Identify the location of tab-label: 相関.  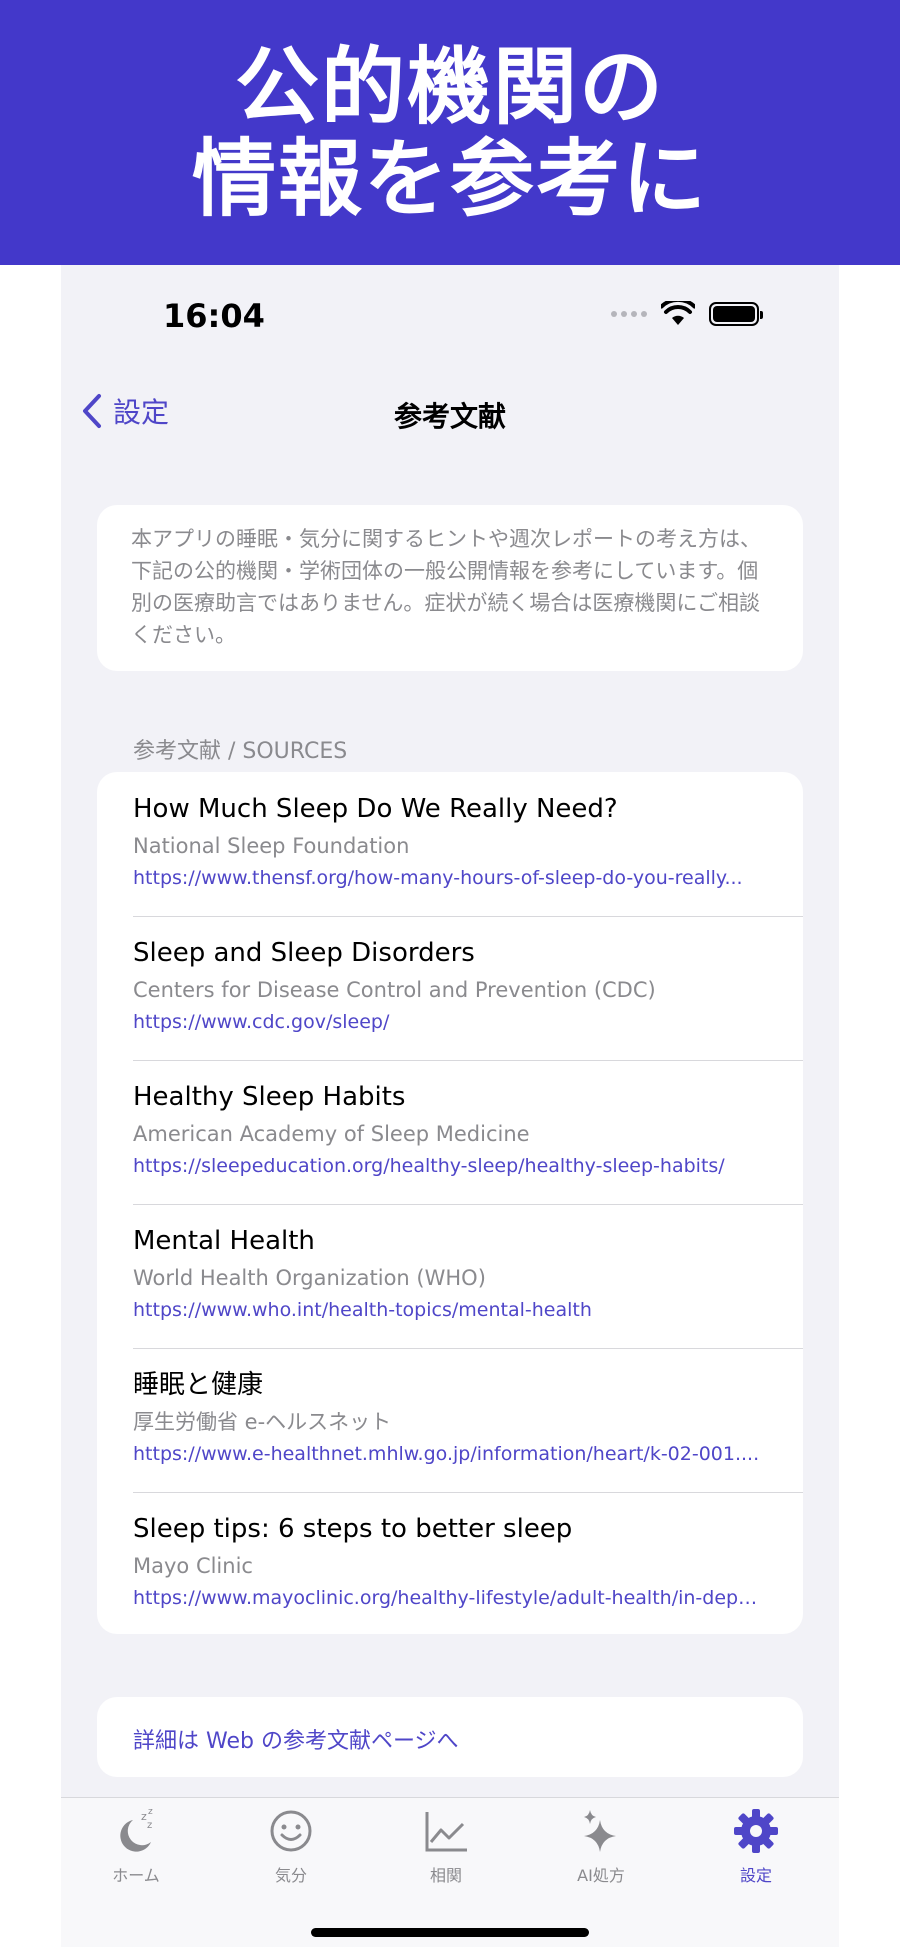
(445, 1875).